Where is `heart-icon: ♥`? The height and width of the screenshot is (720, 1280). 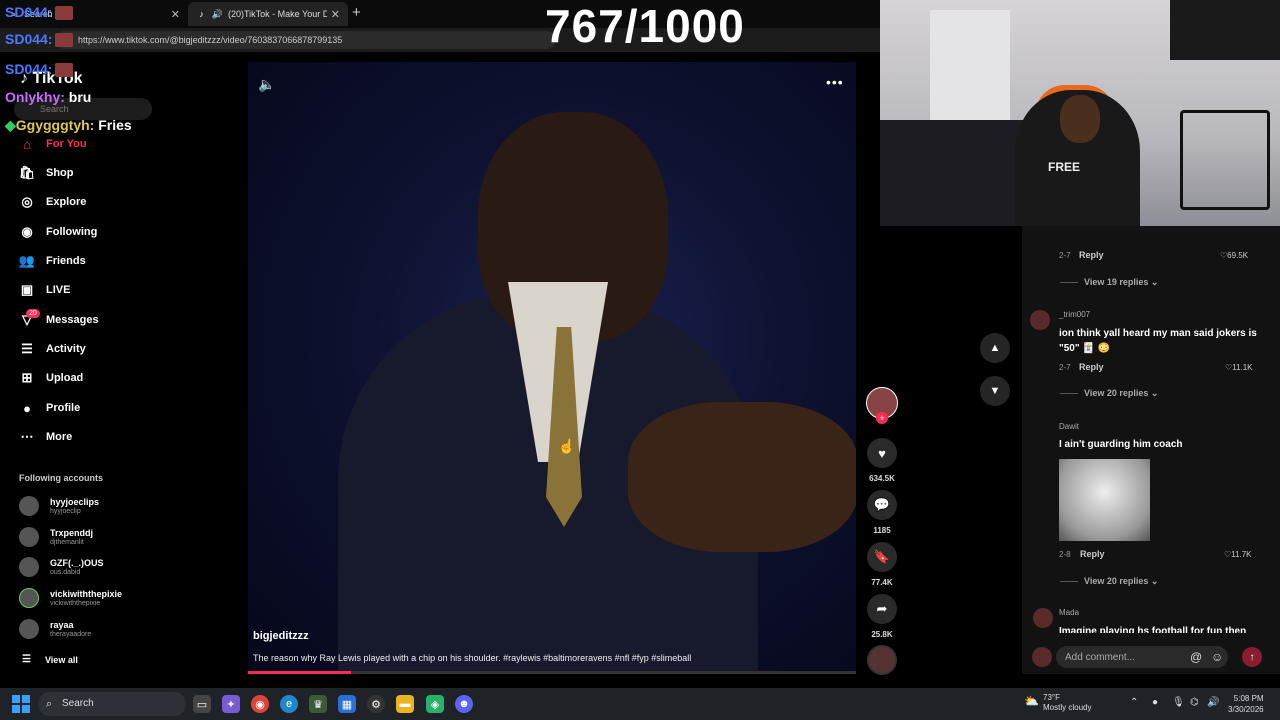
heart-icon: ♥ is located at coordinates (882, 453).